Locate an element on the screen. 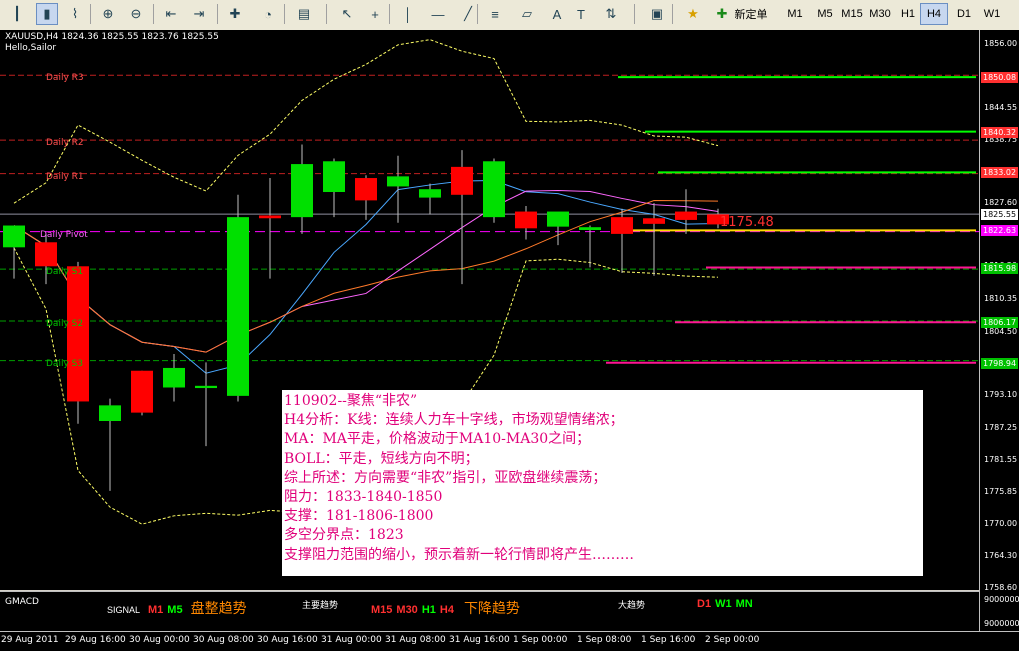 Image resolution: width=1019 pixels, height=651 pixels. timeframe-w1: W1 is located at coordinates (992, 14).